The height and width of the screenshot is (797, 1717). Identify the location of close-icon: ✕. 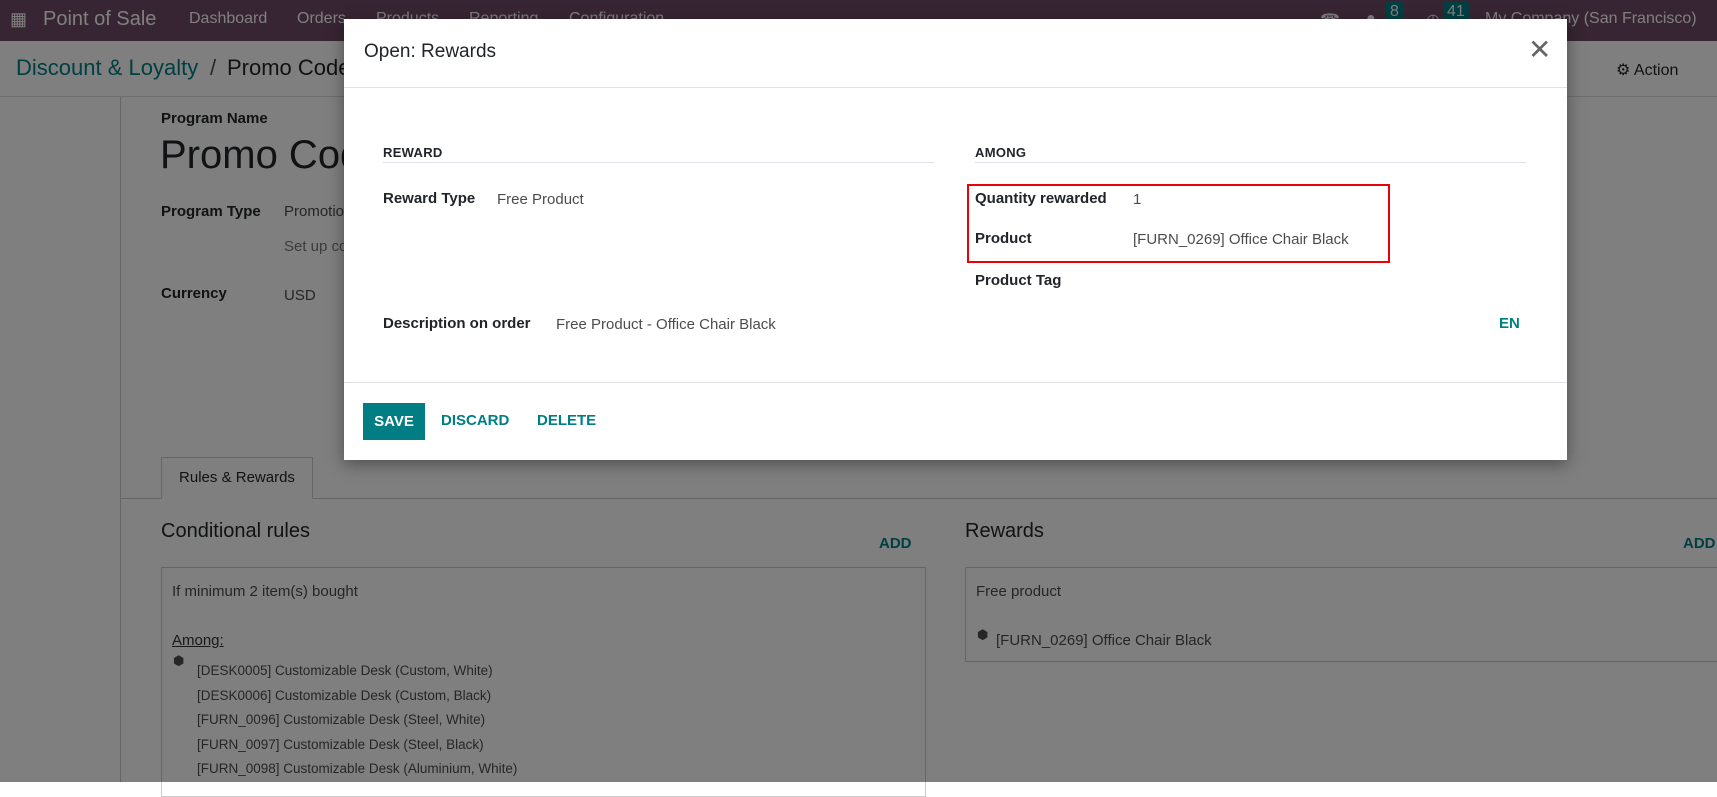
(1539, 49).